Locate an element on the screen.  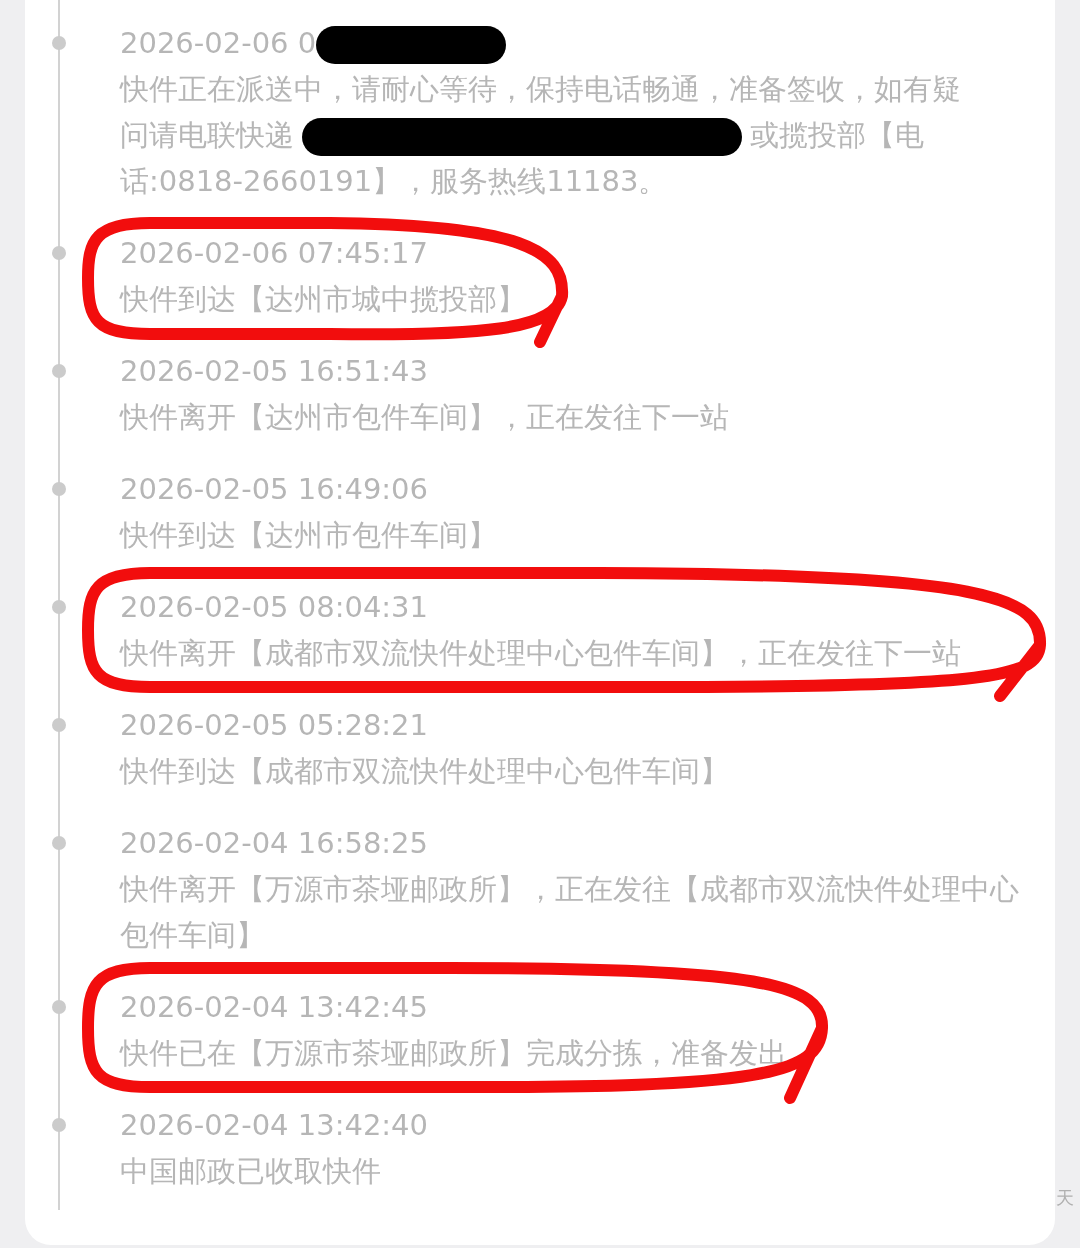
event-description: 话:0818-2660191】，服务热线11183。 is located at coordinates (394, 181).